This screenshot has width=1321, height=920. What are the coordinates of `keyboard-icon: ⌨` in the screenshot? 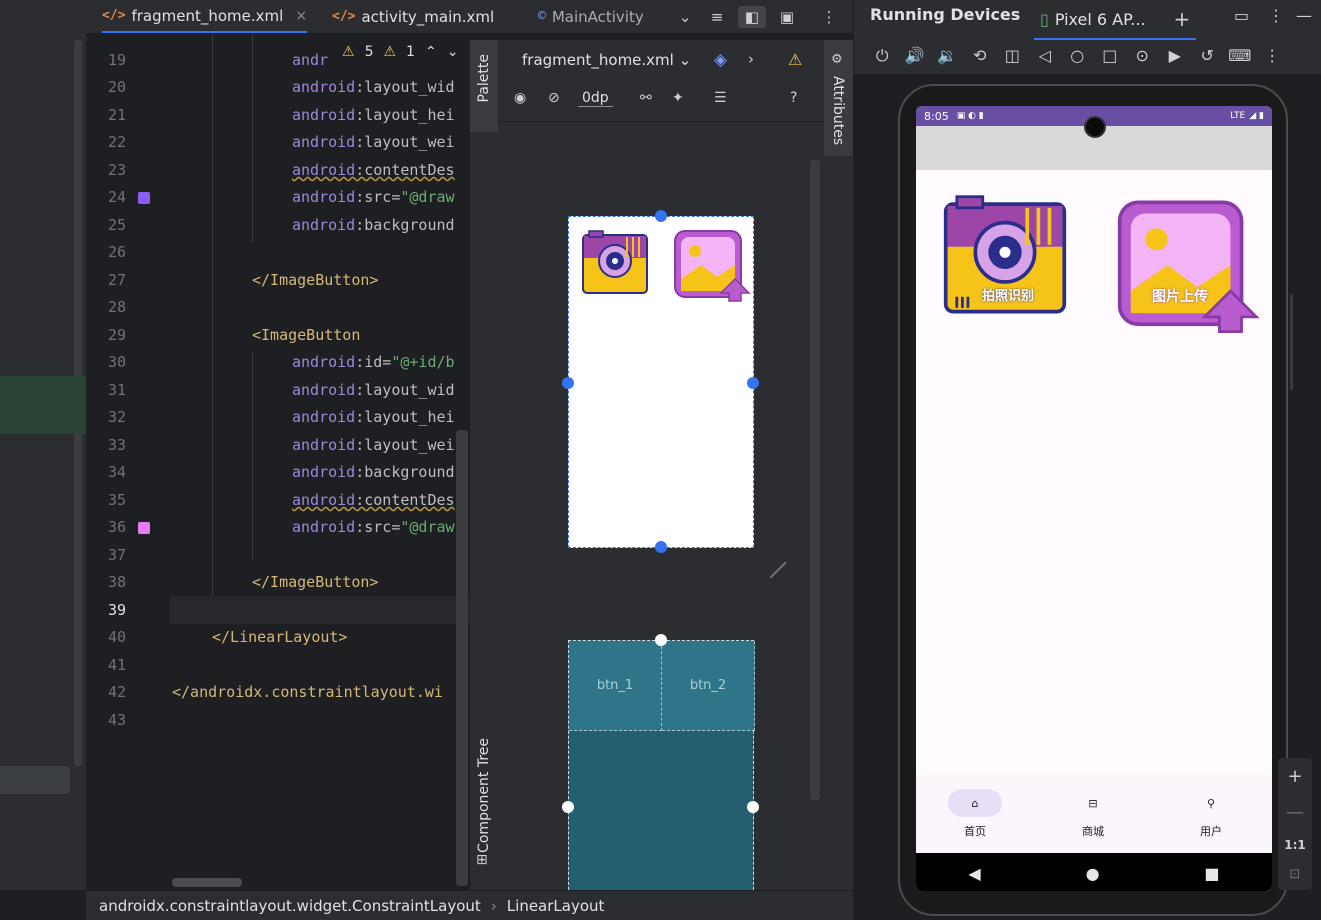 It's located at (1240, 56).